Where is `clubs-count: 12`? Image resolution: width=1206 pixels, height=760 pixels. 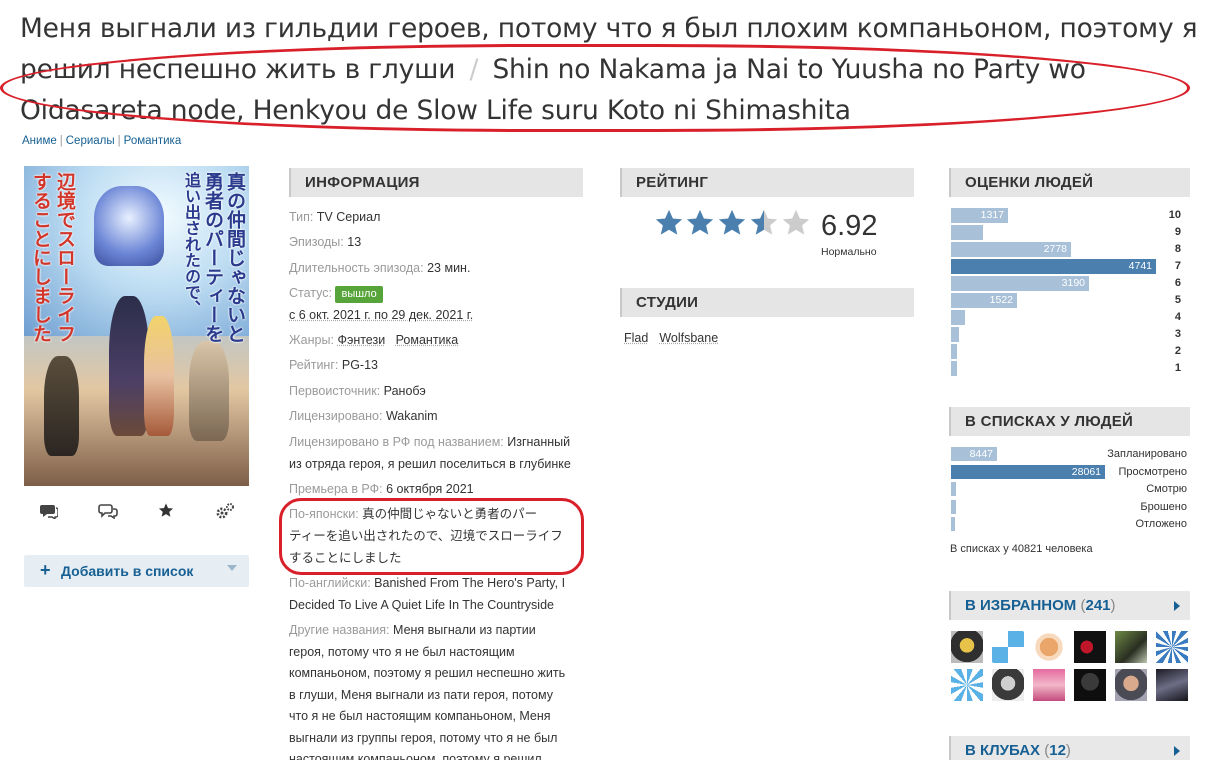 clubs-count: 12 is located at coordinates (1057, 750).